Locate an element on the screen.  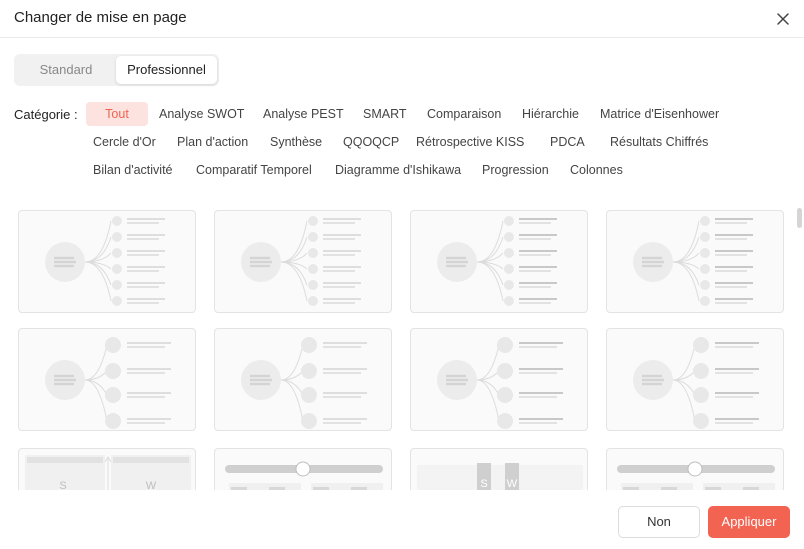
category-chip-tout: Tout is located at coordinates (117, 114).